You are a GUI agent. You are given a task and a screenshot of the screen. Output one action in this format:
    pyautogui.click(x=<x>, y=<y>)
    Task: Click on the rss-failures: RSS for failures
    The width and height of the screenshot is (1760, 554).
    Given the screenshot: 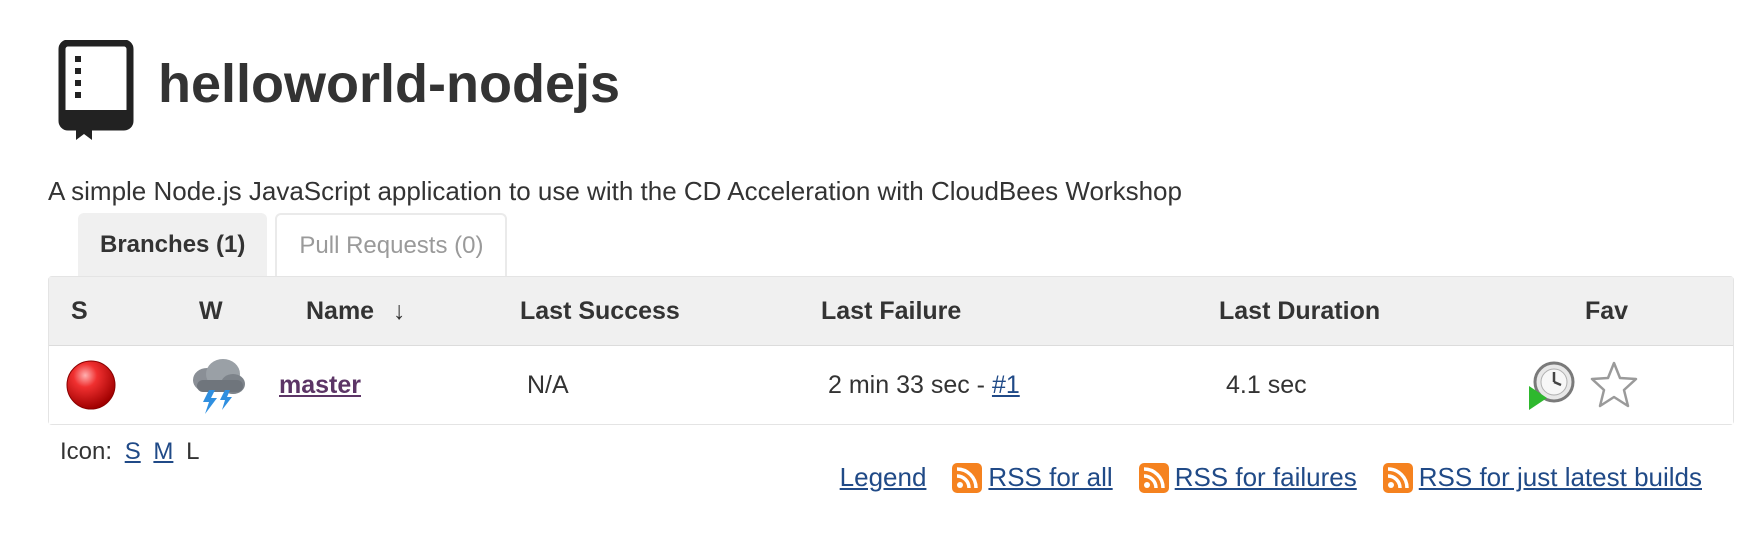 What is the action you would take?
    pyautogui.click(x=1247, y=477)
    